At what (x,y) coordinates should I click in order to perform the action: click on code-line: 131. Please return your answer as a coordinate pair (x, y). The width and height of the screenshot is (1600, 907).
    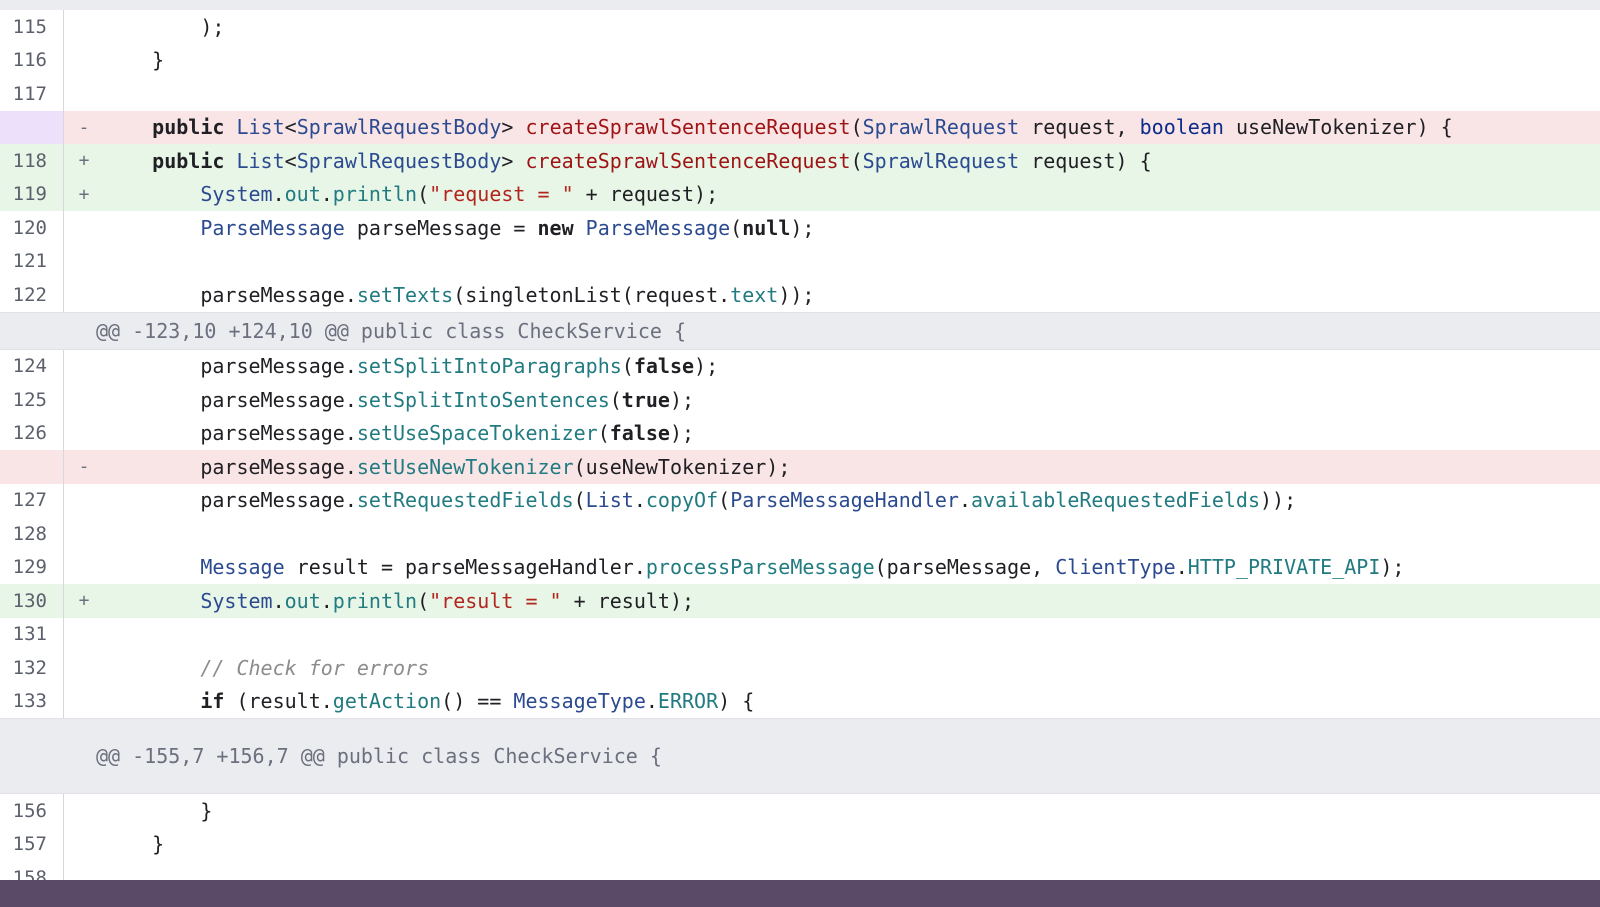
    Looking at the image, I should click on (800, 634).